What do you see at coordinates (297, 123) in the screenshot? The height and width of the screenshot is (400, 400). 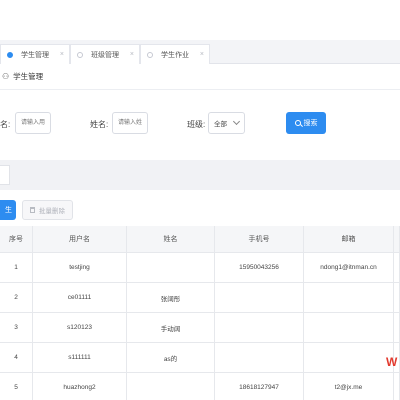 I see `search-icon` at bounding box center [297, 123].